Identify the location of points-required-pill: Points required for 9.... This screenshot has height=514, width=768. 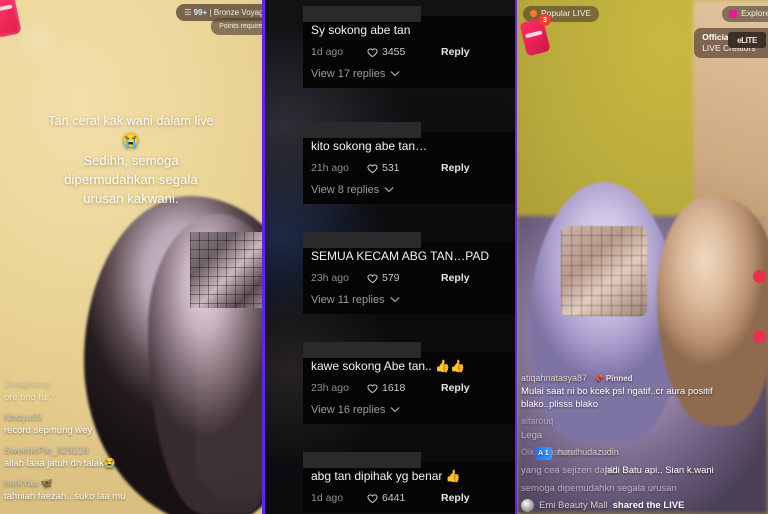
(236, 26).